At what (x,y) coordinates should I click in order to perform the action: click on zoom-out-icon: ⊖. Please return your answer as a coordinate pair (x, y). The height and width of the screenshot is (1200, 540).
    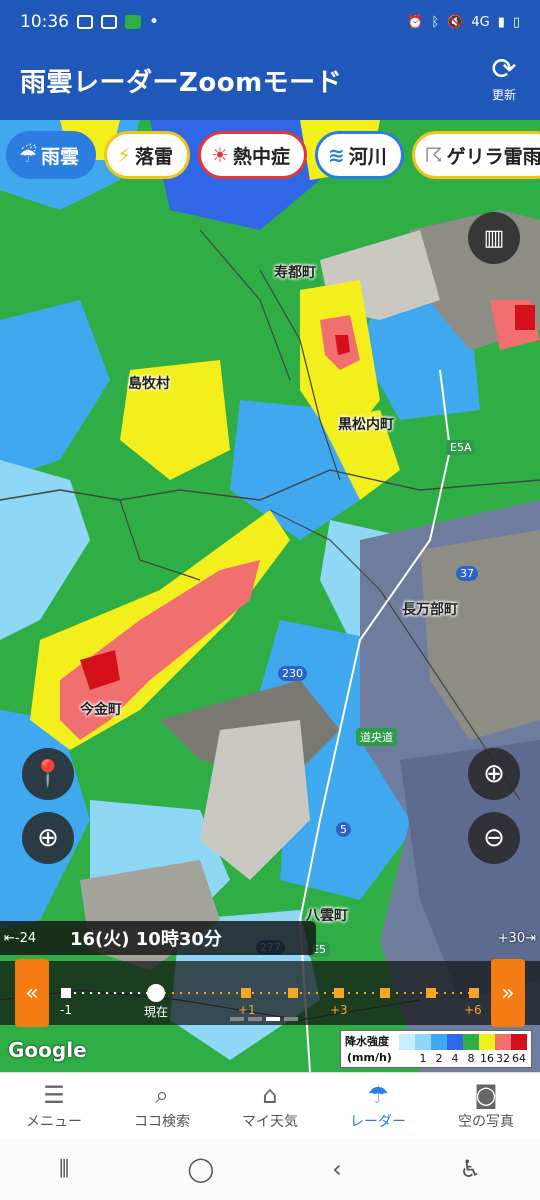
    Looking at the image, I should click on (494, 838).